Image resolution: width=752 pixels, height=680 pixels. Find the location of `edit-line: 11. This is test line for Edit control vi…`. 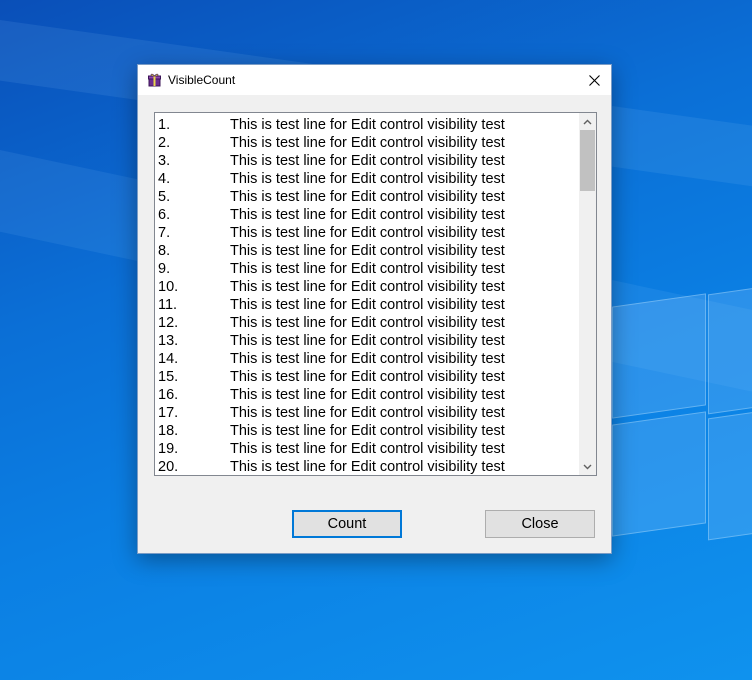

edit-line: 11. This is test line for Edit control vi… is located at coordinates (368, 305).